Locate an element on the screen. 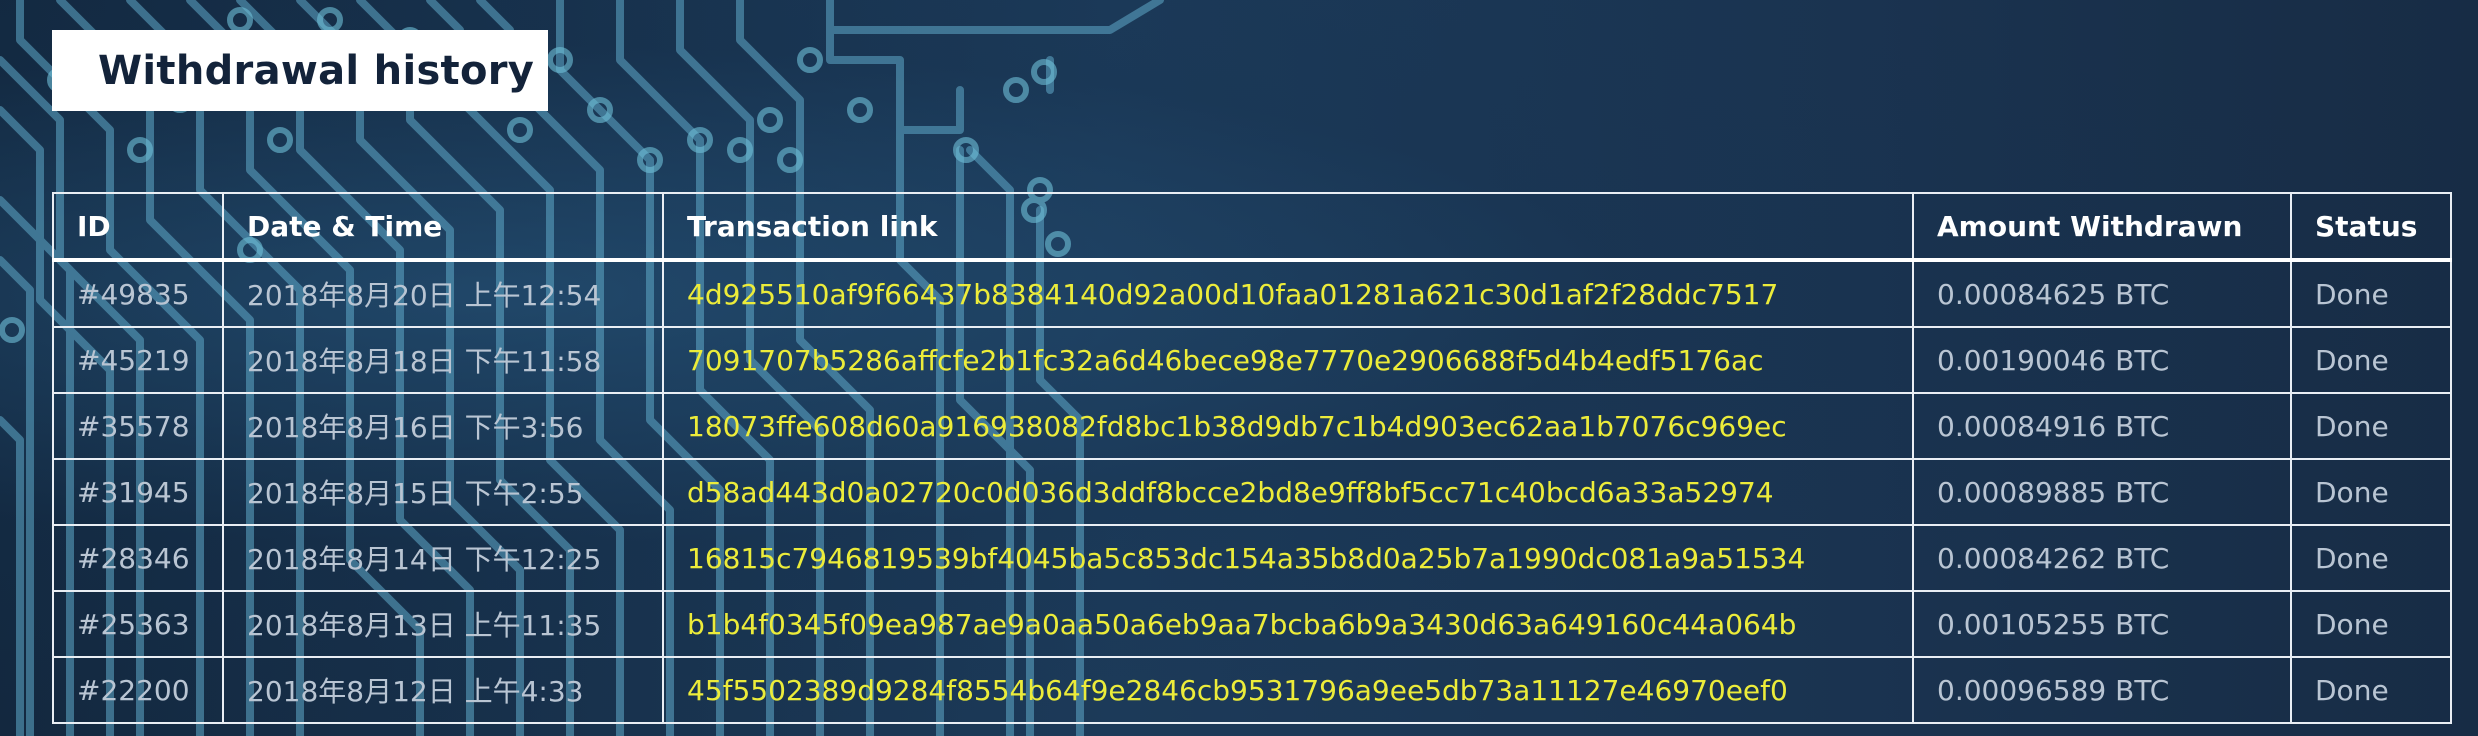  cell-id: #25363 is located at coordinates (138, 624).